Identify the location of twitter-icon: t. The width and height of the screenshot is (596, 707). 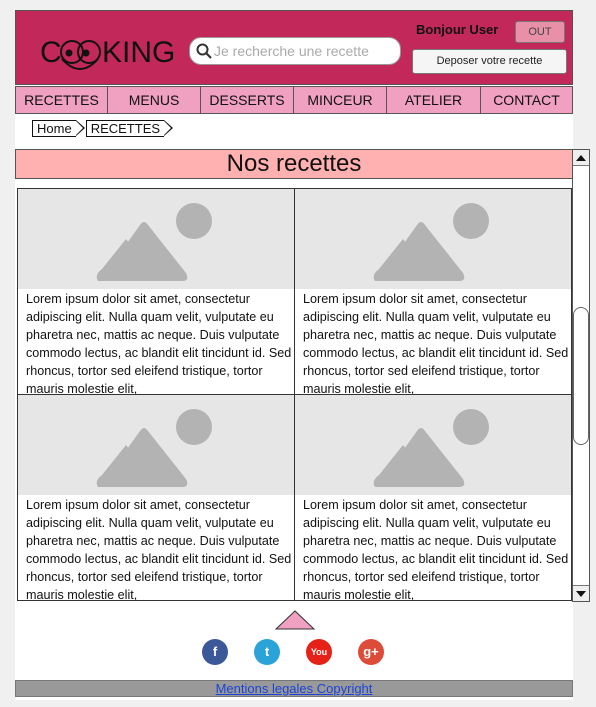
(267, 652).